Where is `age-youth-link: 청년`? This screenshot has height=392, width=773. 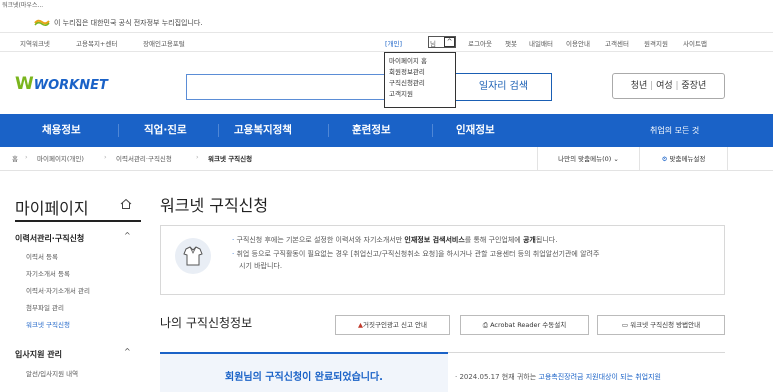 age-youth-link: 청년 is located at coordinates (639, 86).